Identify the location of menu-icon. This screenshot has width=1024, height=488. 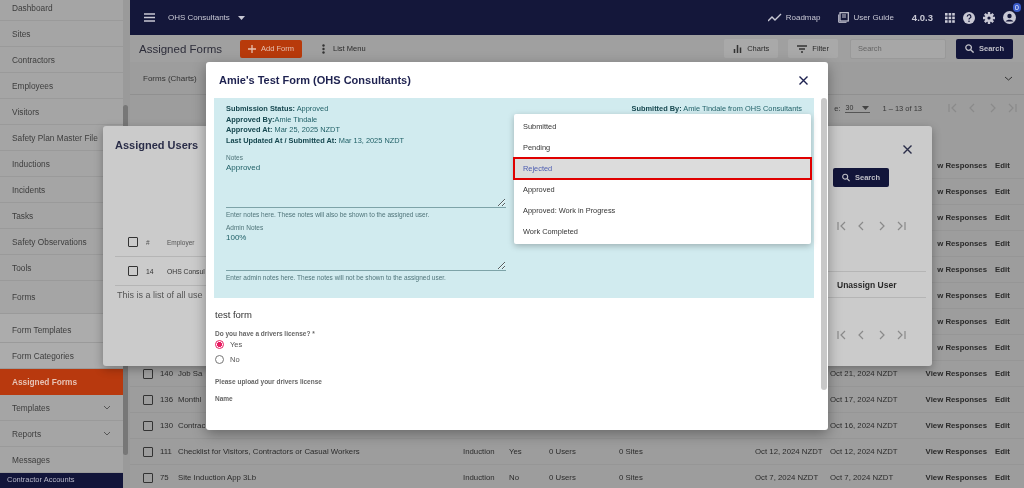
(149, 17).